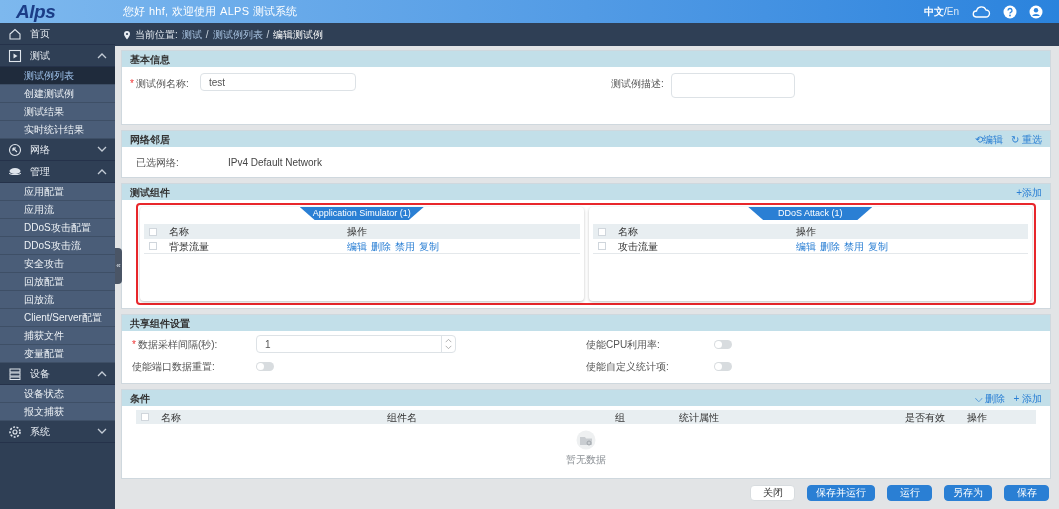 The width and height of the screenshot is (1059, 509). I want to click on field-label: 使能端口数据重置:, so click(174, 366).